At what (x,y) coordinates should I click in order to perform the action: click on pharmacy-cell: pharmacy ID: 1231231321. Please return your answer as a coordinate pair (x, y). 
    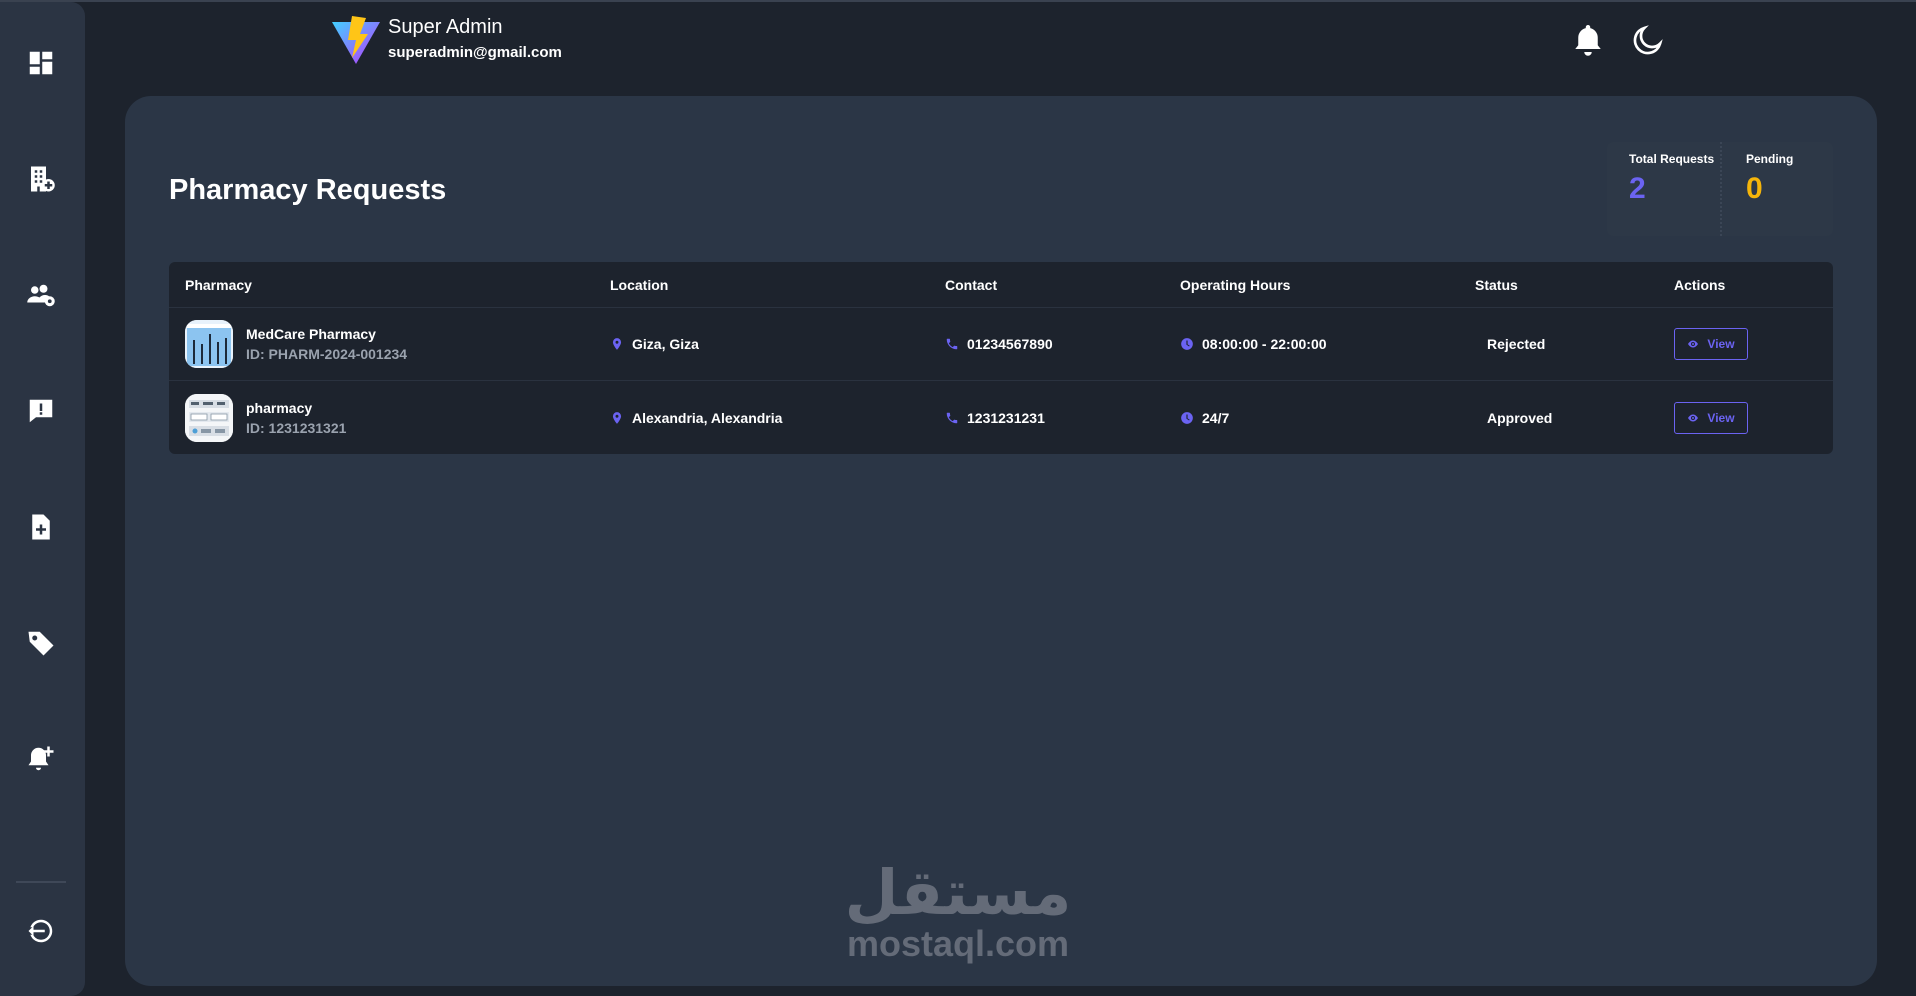
    Looking at the image, I should click on (265, 418).